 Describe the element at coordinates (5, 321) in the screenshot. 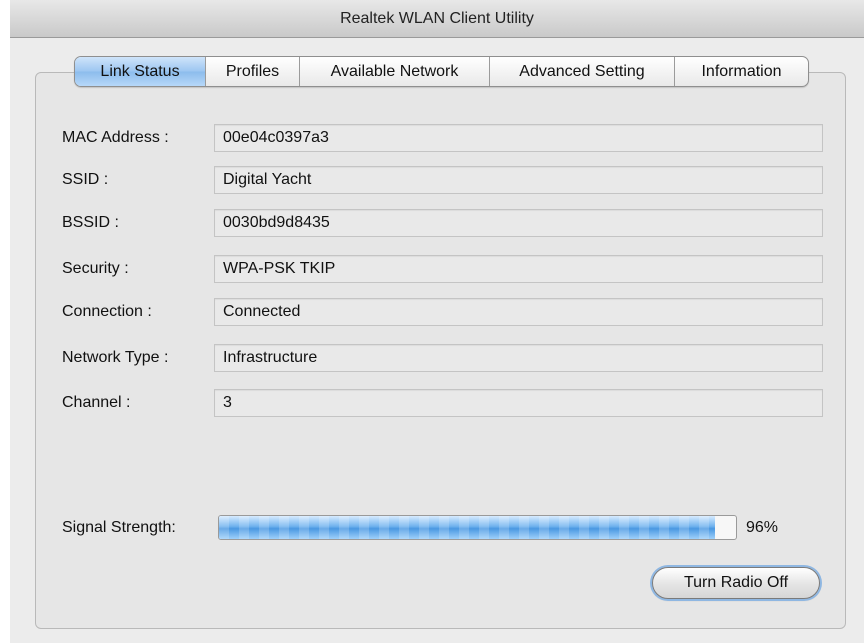

I see `window-edge` at that location.